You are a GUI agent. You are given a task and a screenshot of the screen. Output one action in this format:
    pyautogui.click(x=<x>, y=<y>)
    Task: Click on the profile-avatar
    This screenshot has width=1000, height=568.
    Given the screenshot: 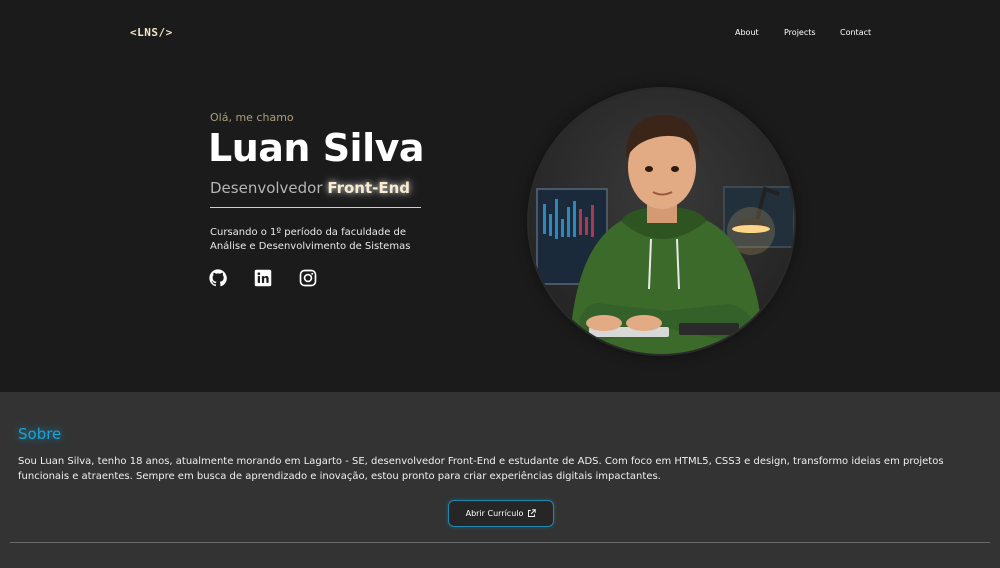 What is the action you would take?
    pyautogui.click(x=661, y=221)
    